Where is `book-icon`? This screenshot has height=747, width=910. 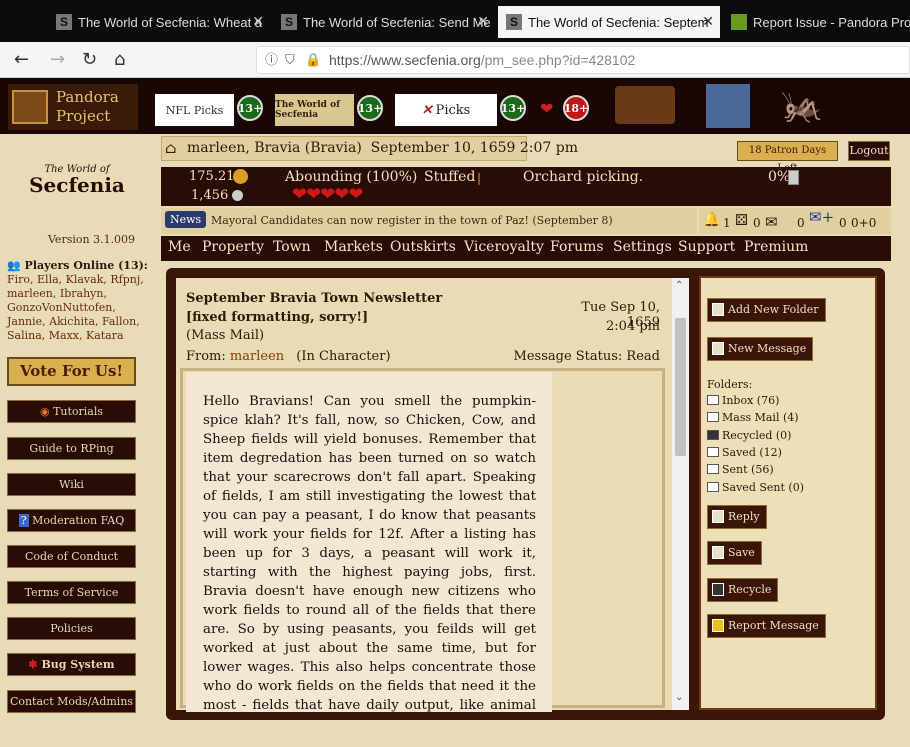
book-icon is located at coordinates (645, 105).